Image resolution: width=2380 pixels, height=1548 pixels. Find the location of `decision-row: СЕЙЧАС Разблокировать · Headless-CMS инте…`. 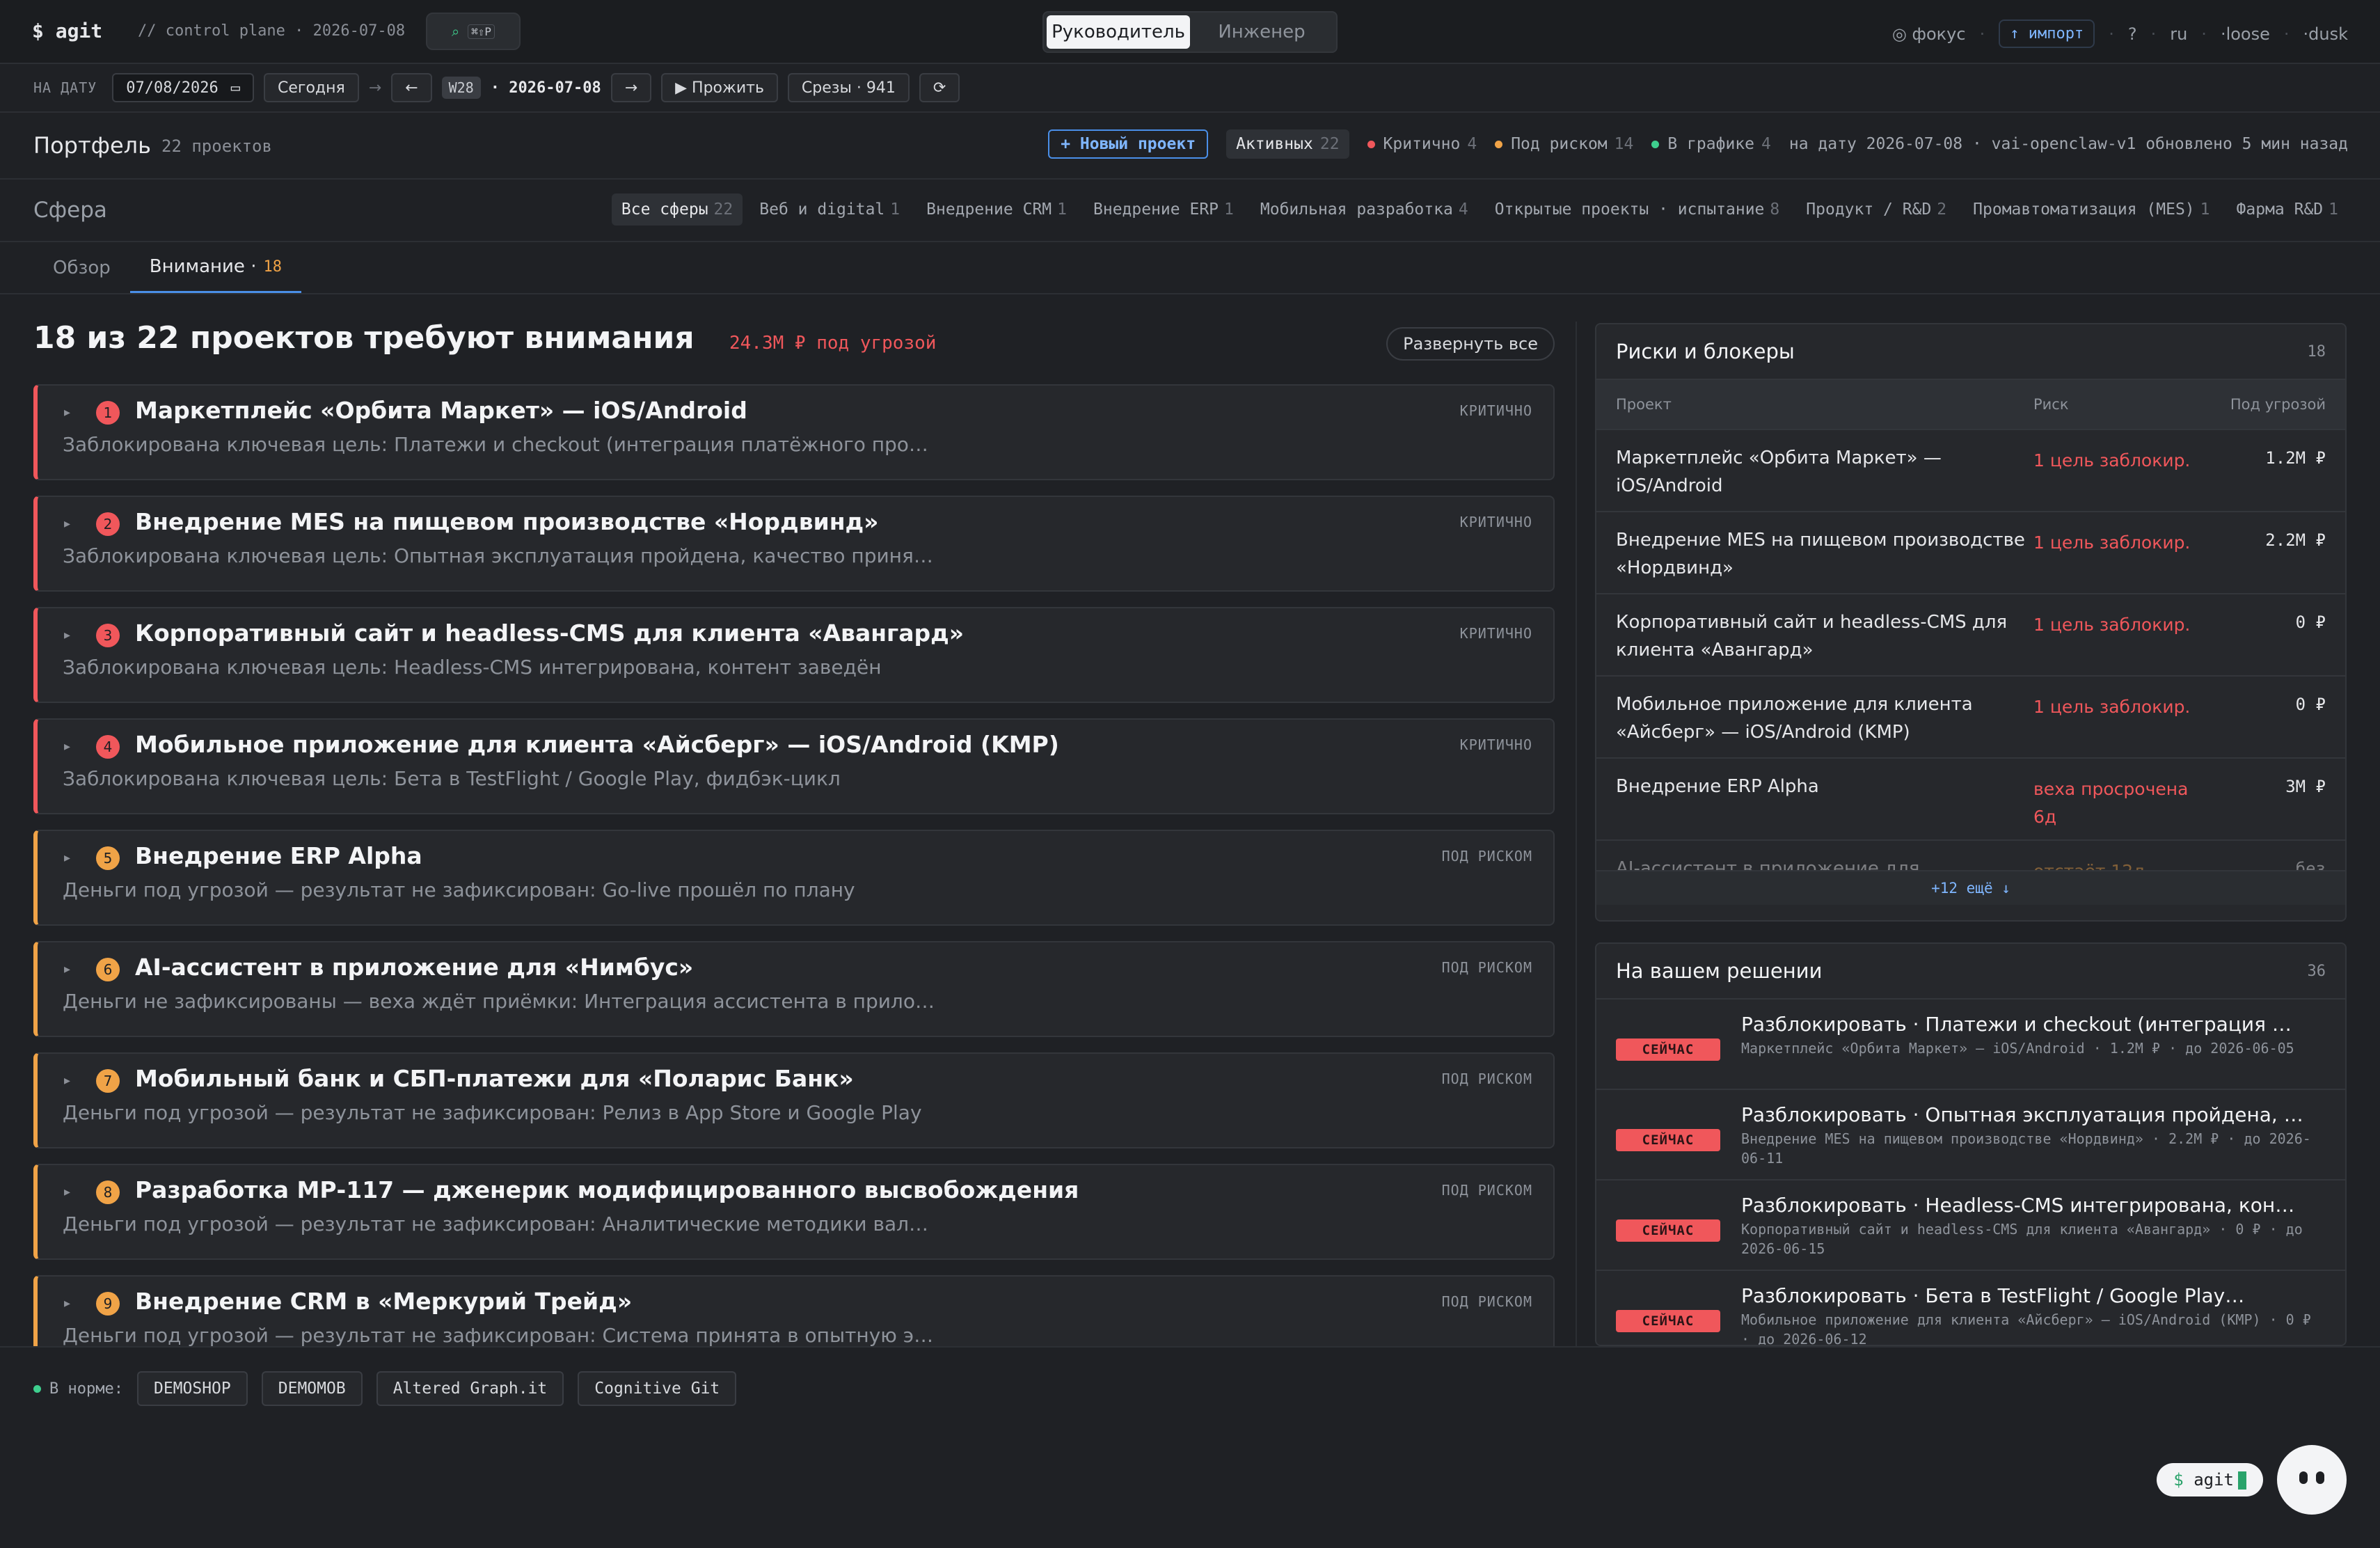

decision-row: СЕЙЧАС Разблокировать · Headless-CMS инте… is located at coordinates (1970, 1225).